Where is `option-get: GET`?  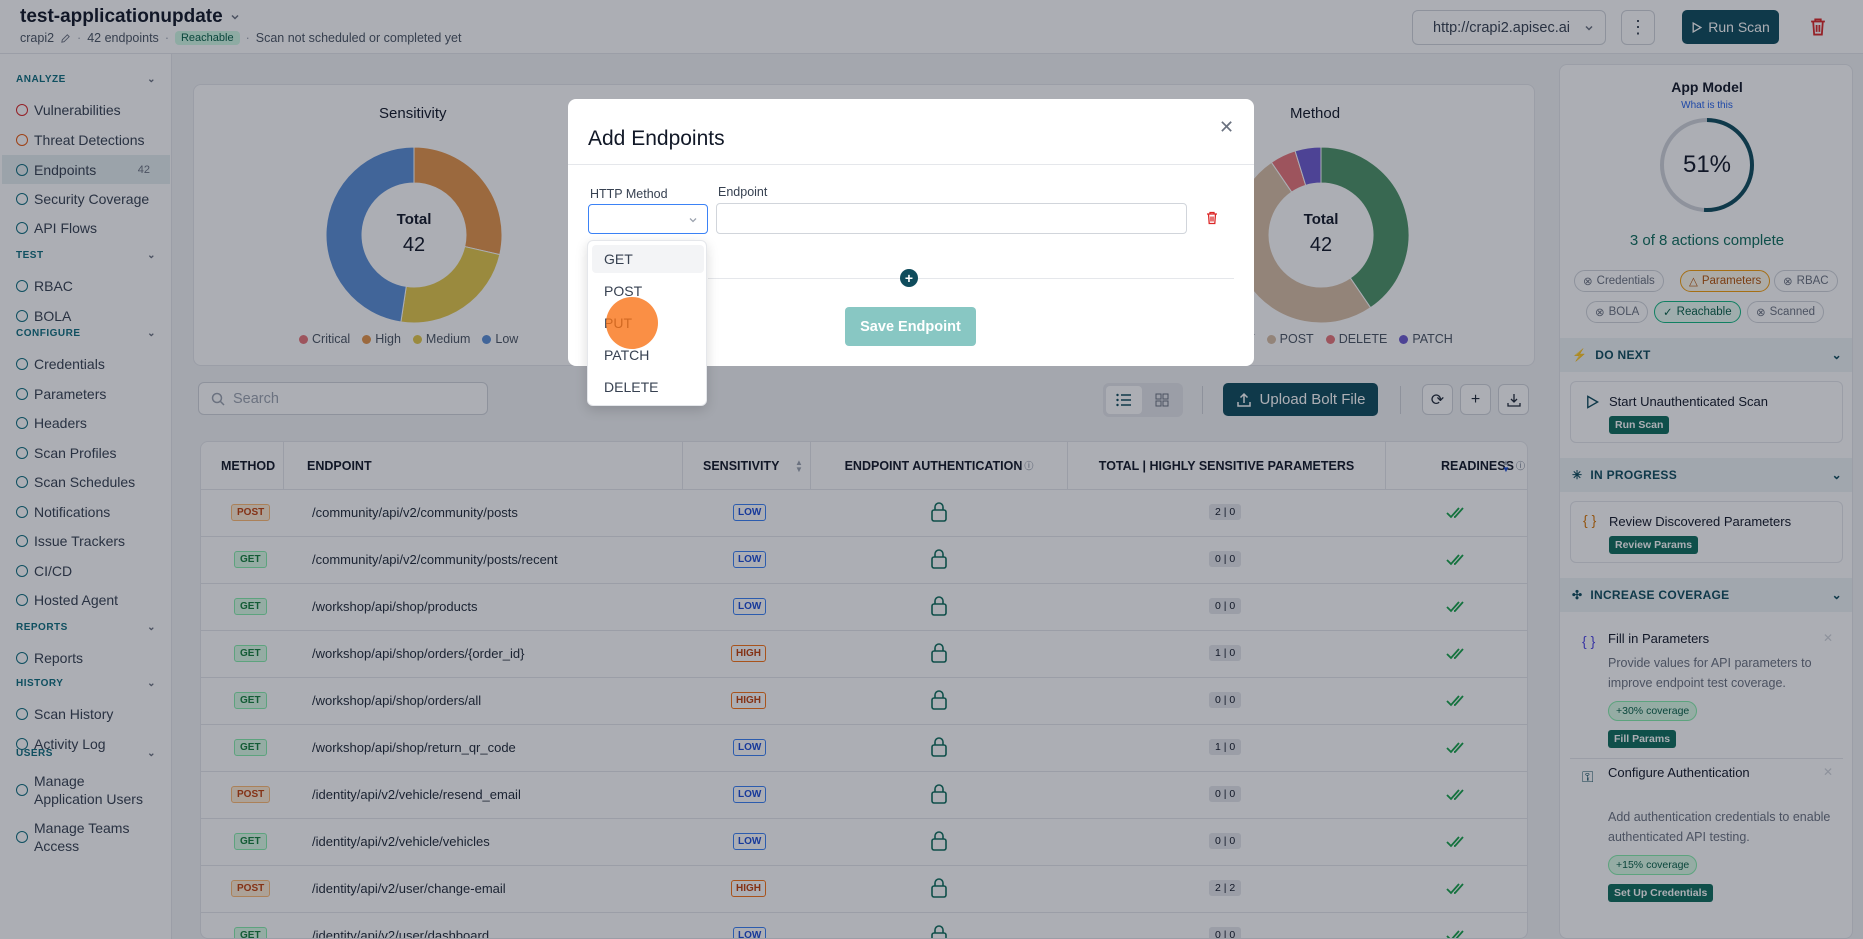
option-get: GET is located at coordinates (648, 259).